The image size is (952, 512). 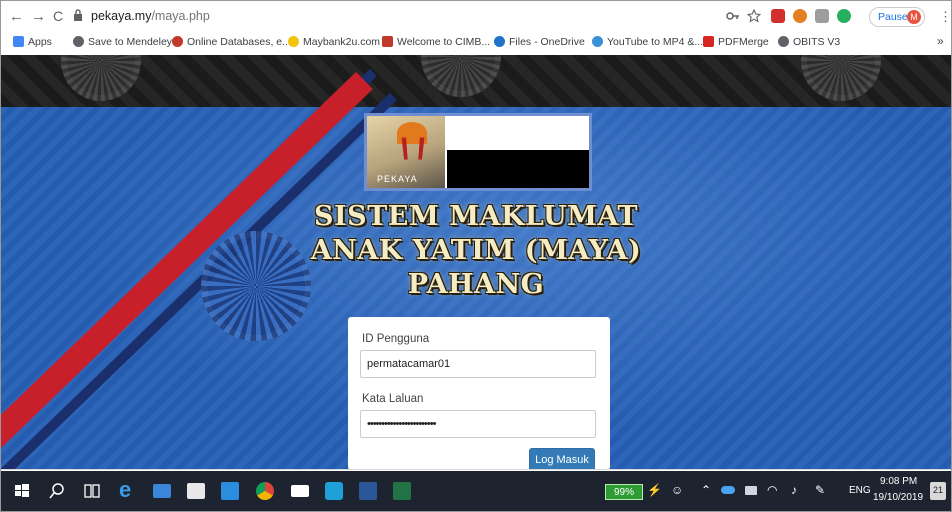 I want to click on app-l-icon, so click(x=230, y=491).